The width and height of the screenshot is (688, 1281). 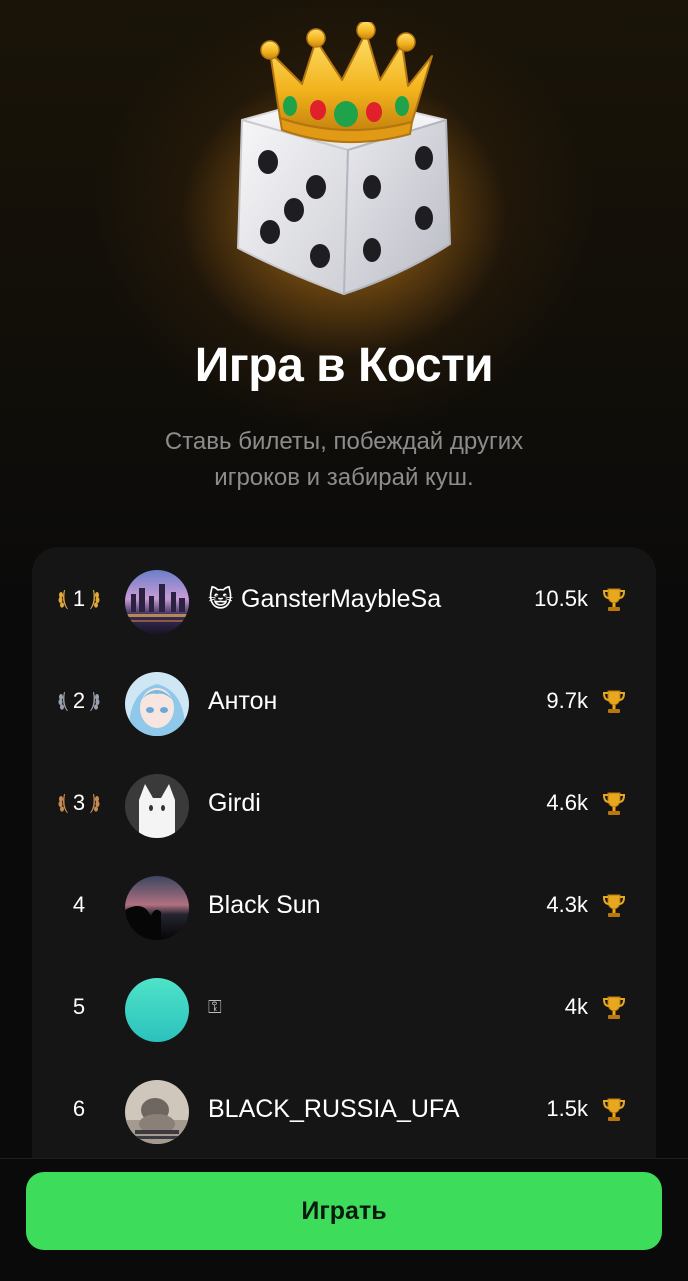 I want to click on rank-number: 3, so click(x=79, y=802).